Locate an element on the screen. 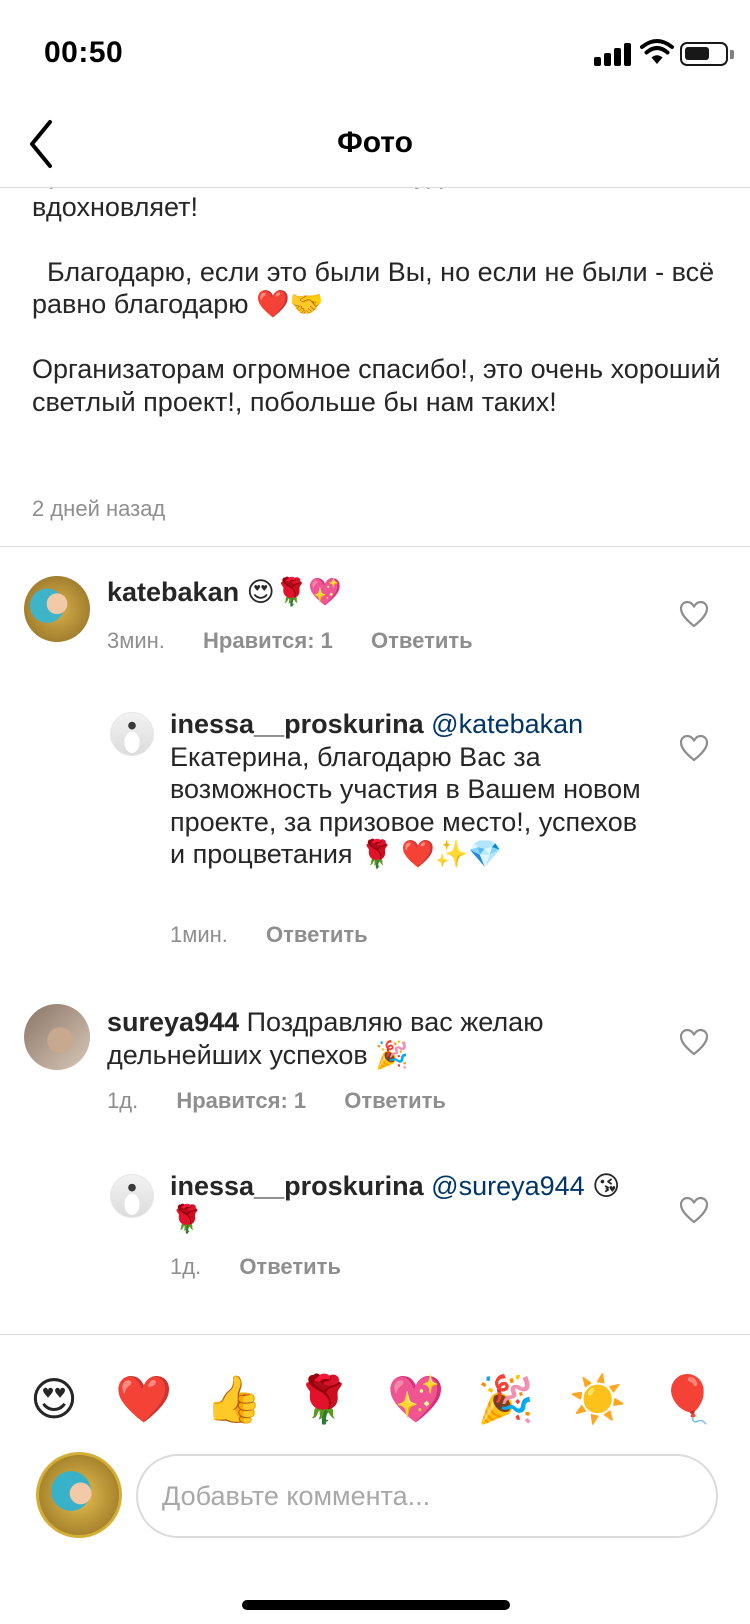 Image resolution: width=750 pixels, height=1624 pixels. comment-text: 😍🌹💖 is located at coordinates (294, 592).